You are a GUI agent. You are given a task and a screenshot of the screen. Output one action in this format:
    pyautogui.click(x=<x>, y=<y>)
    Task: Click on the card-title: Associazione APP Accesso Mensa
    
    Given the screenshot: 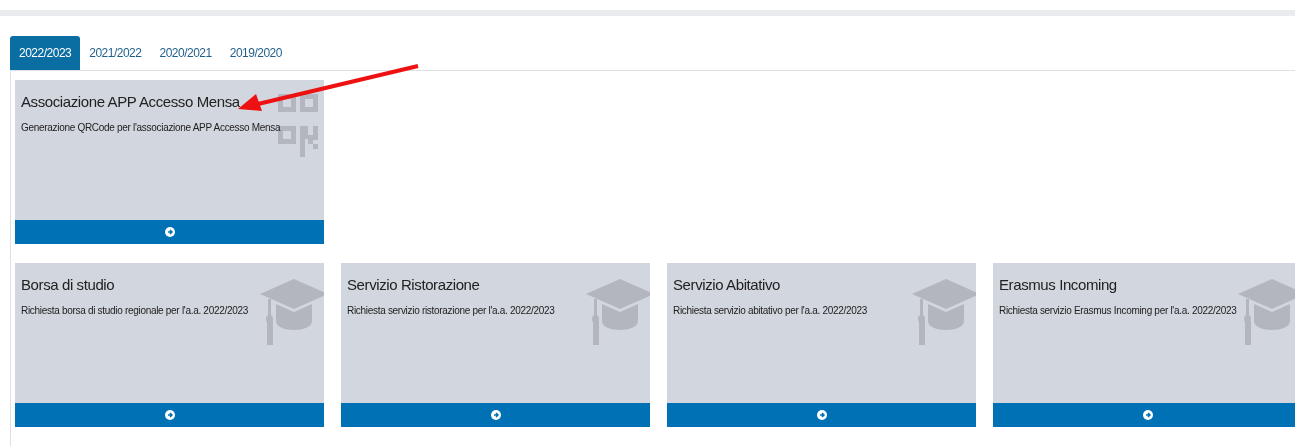 What is the action you would take?
    pyautogui.click(x=131, y=102)
    